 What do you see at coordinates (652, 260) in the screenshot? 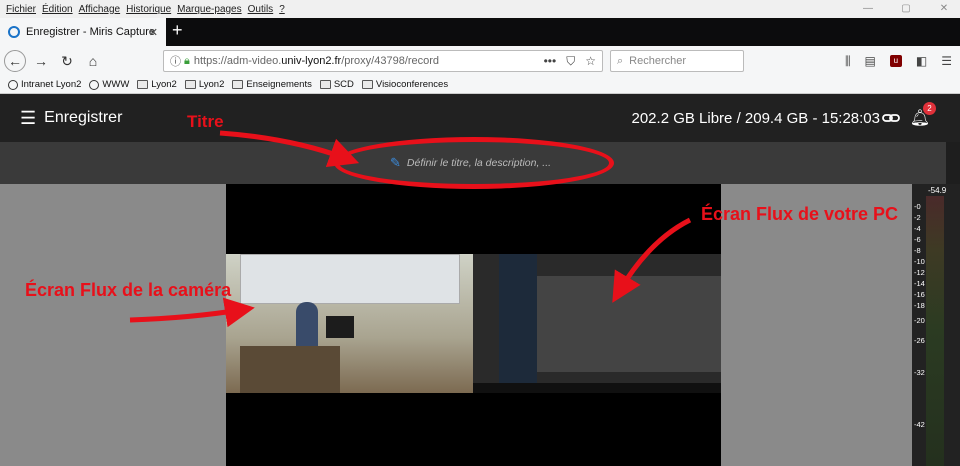
I see `arrow-to-pc` at bounding box center [652, 260].